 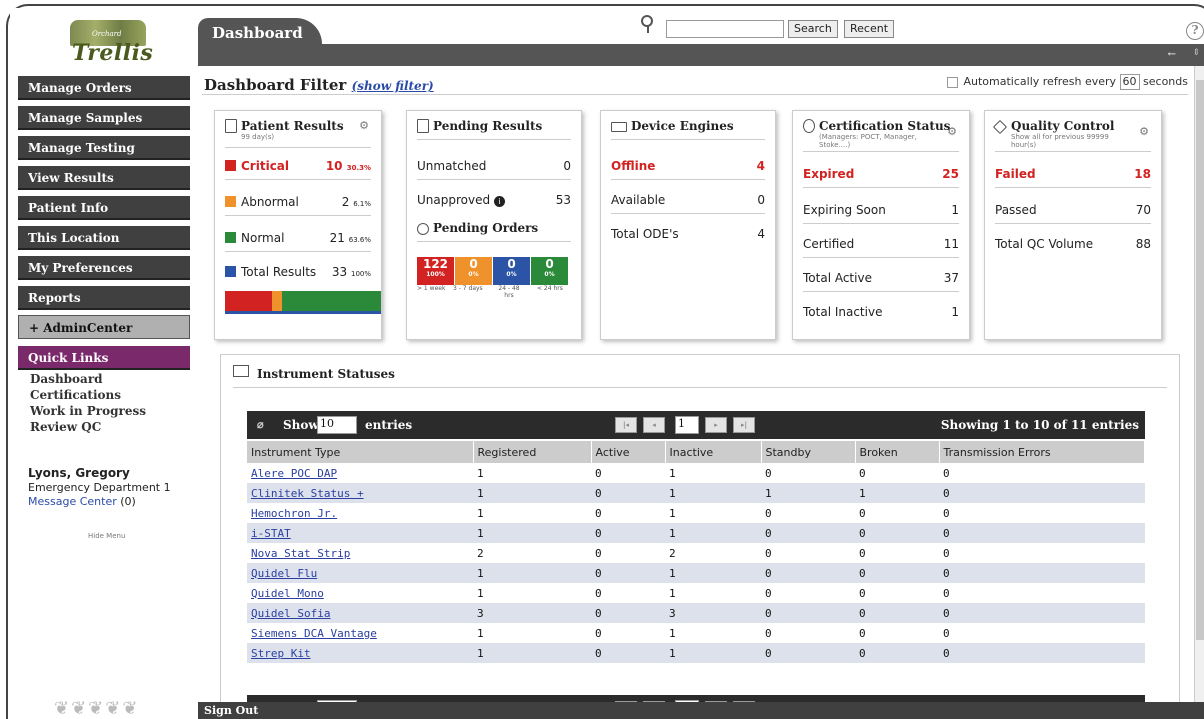 What do you see at coordinates (869, 29) in the screenshot?
I see `recent-button: Recent` at bounding box center [869, 29].